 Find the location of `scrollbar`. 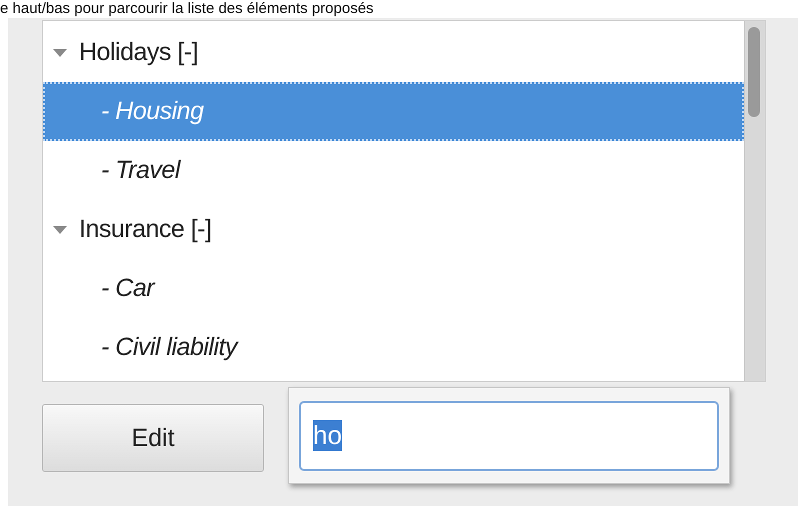

scrollbar is located at coordinates (754, 201).